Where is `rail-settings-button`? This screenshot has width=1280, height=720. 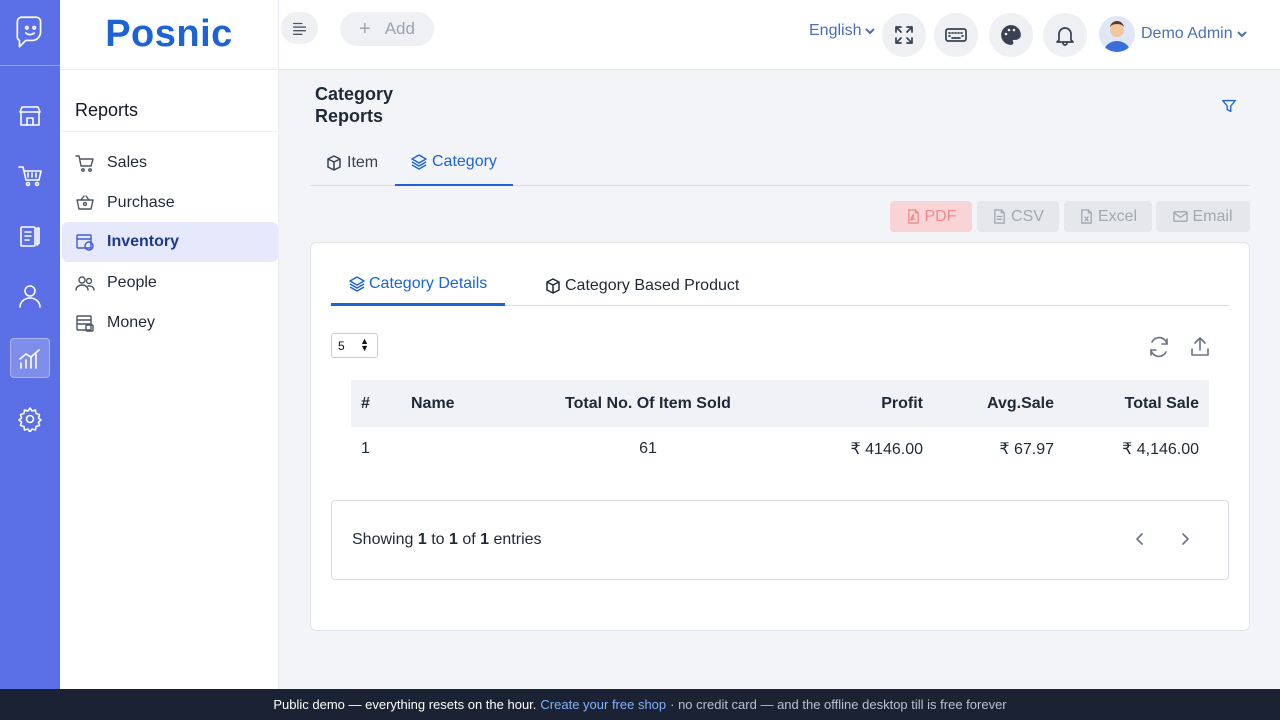
rail-settings-button is located at coordinates (30, 419).